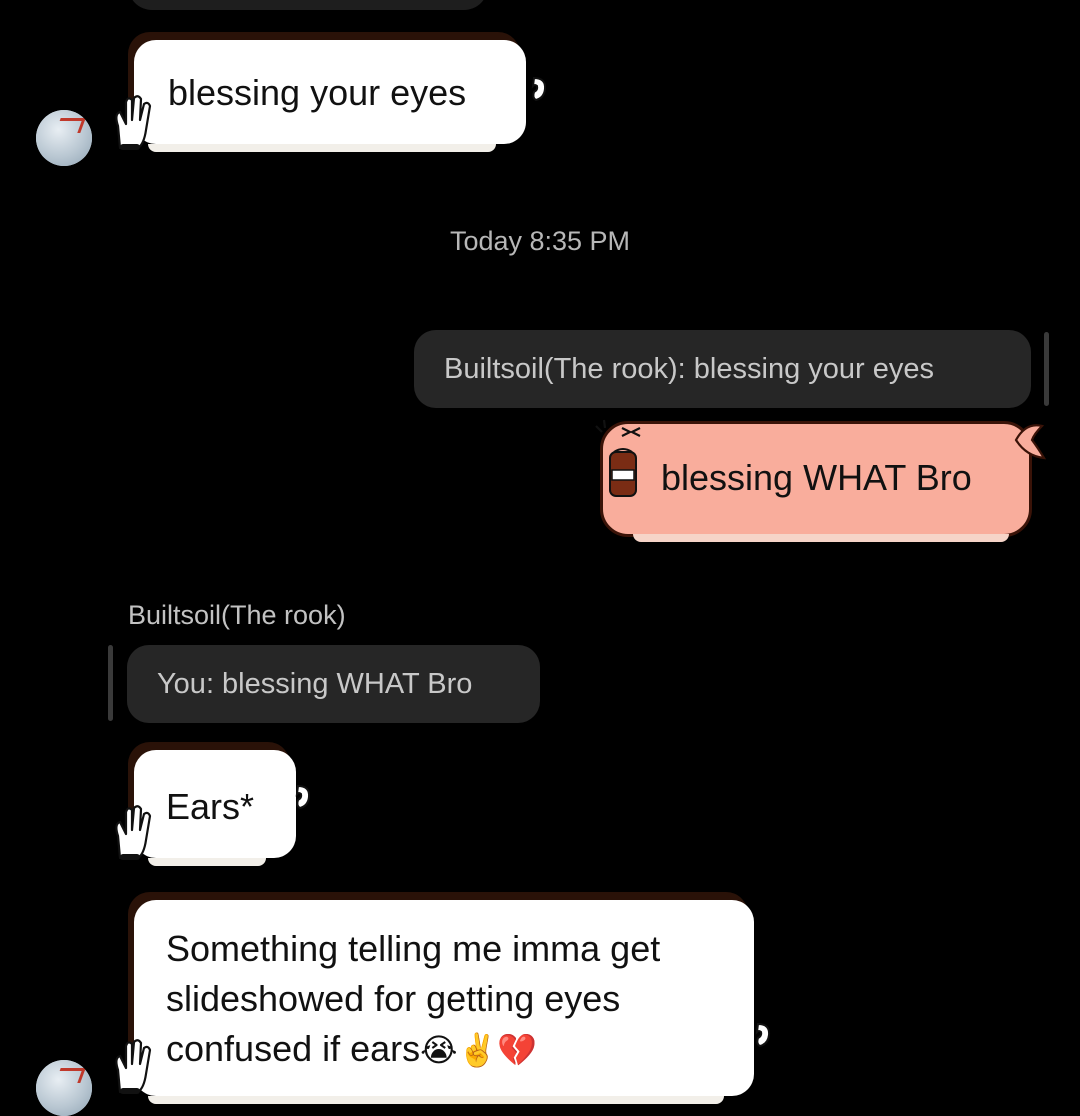 The height and width of the screenshot is (1116, 1080). I want to click on outgoing-message-bubble: blessing WHAT Bro, so click(816, 481).